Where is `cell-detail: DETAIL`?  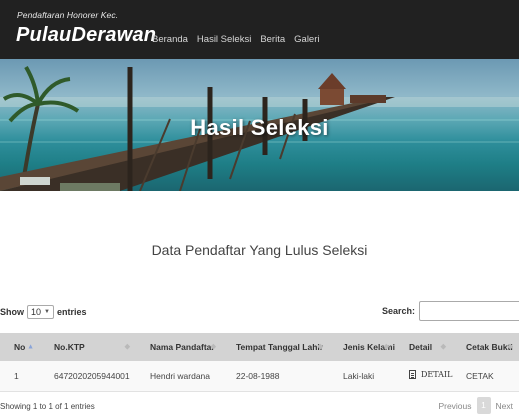 cell-detail: DETAIL is located at coordinates (424, 376).